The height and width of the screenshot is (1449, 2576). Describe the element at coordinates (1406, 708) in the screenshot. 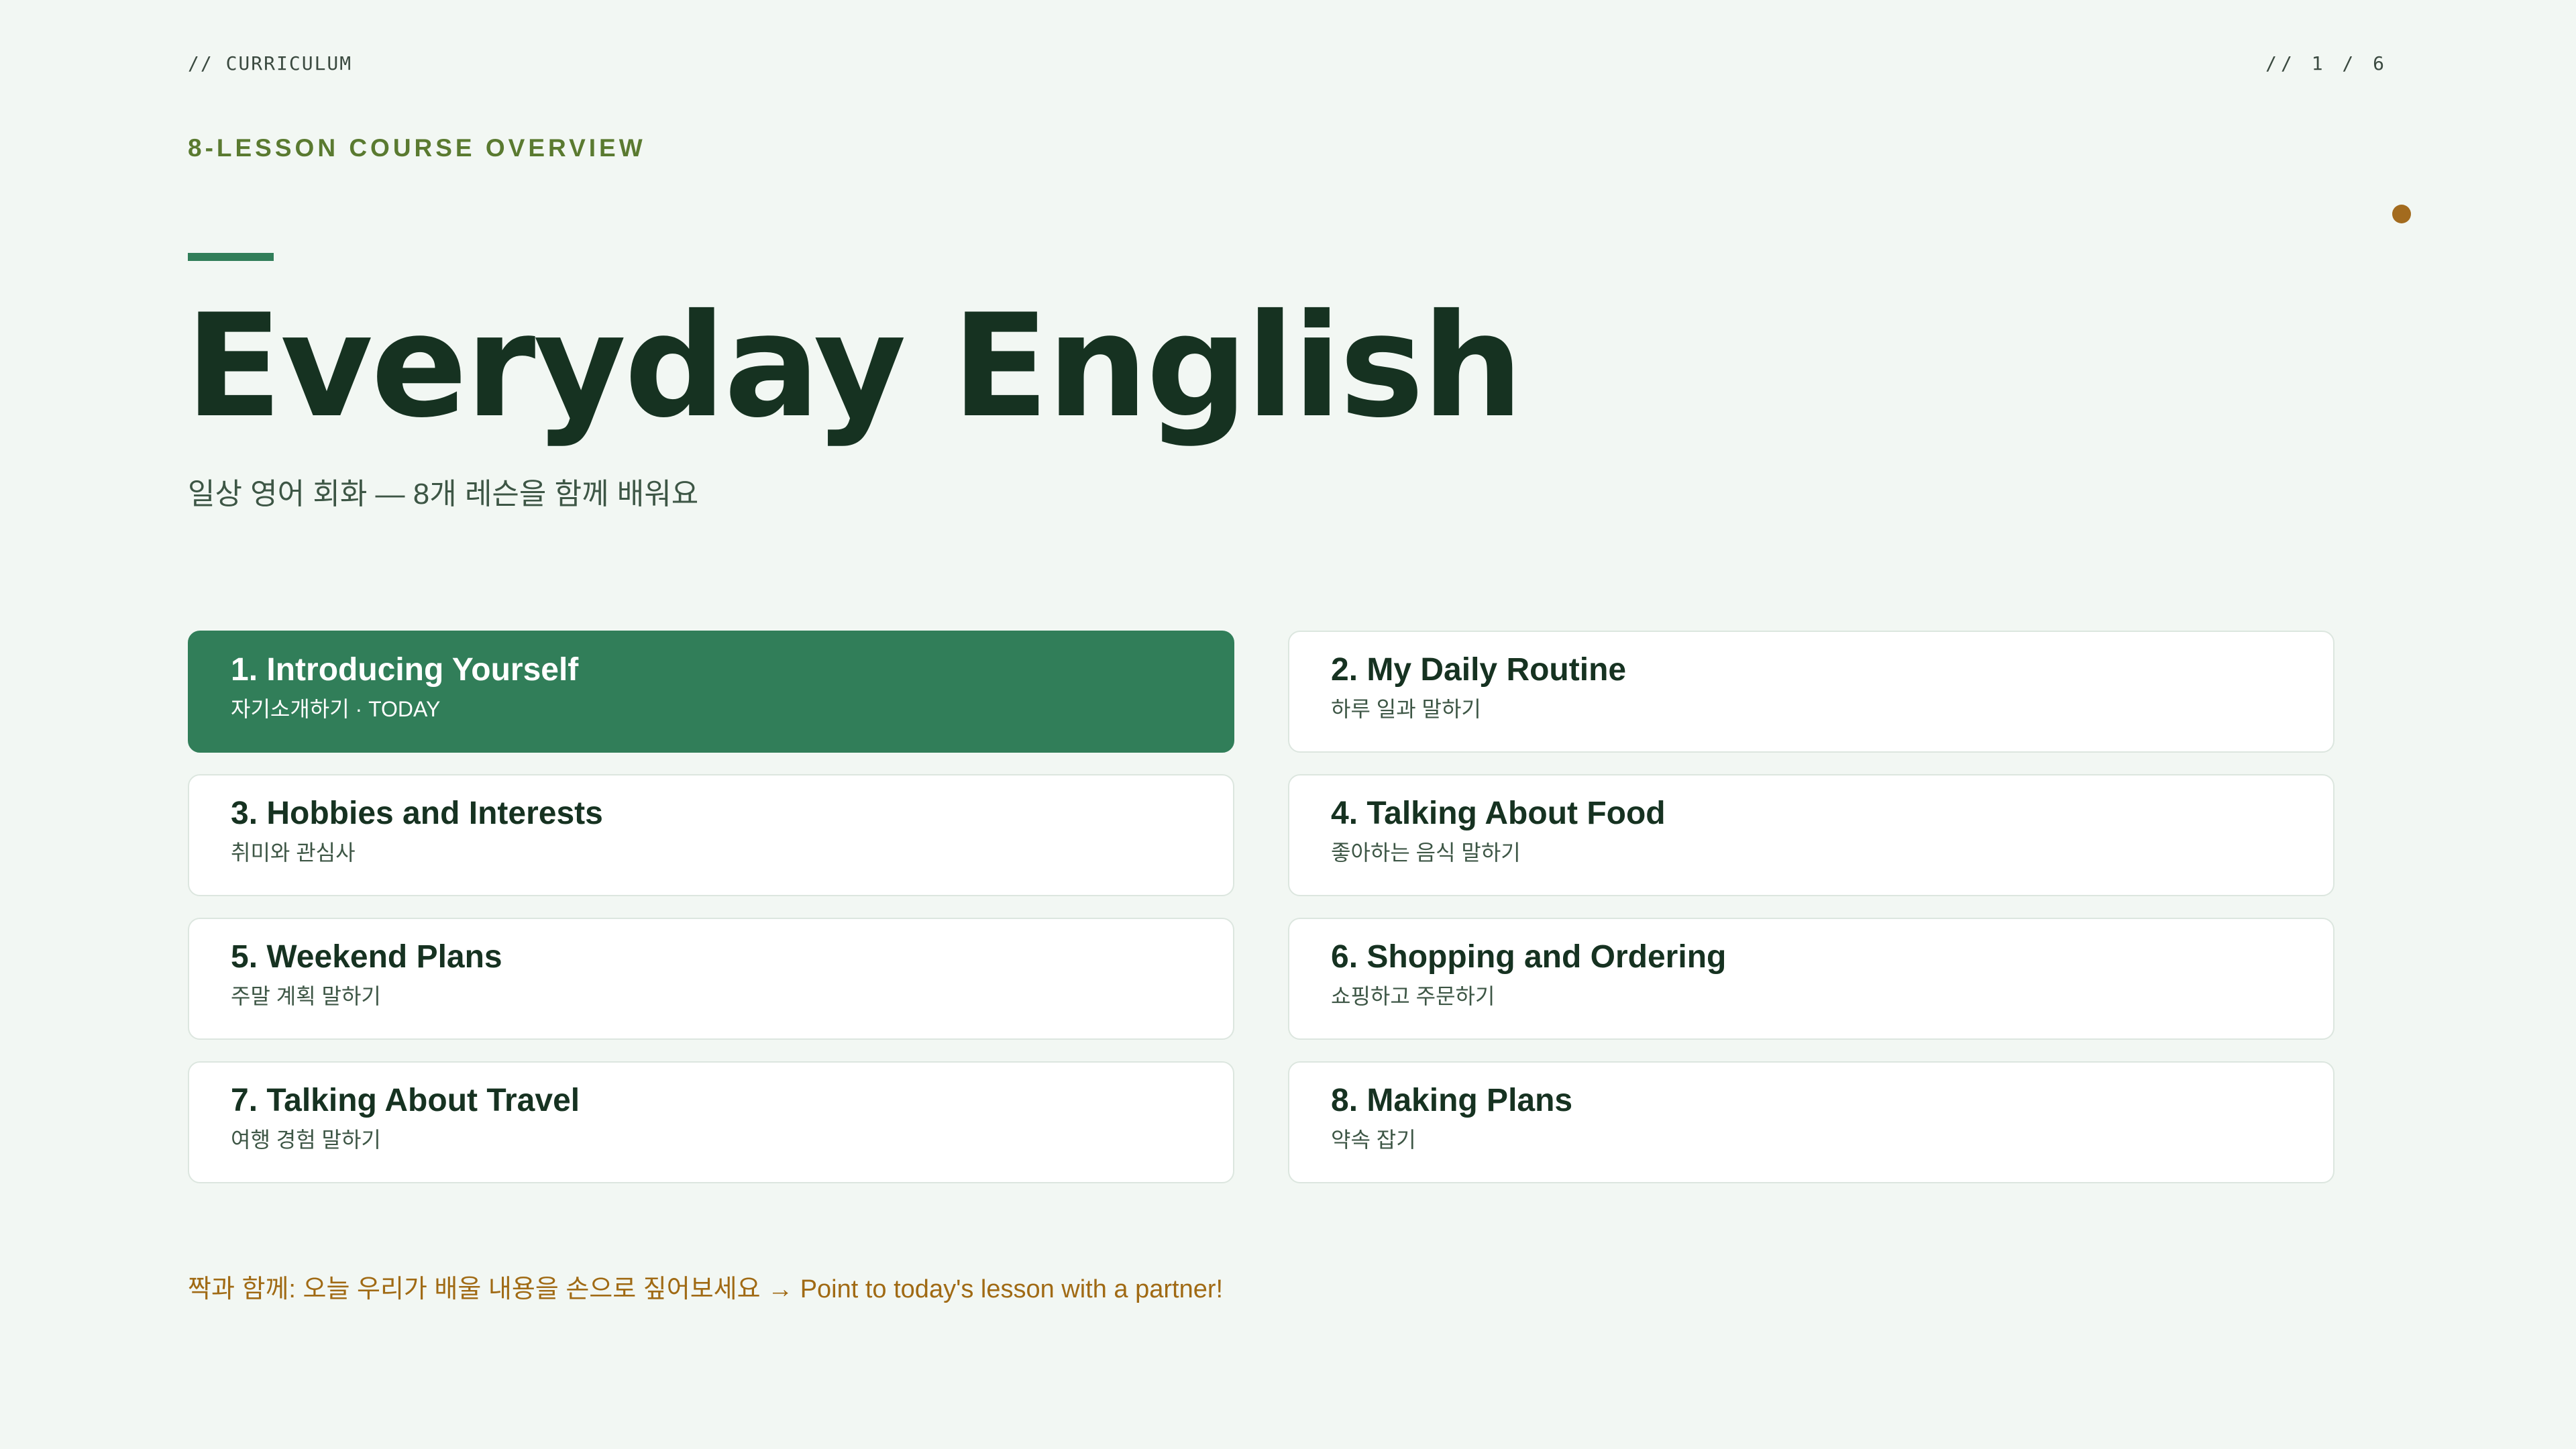

I see `lesson-subtitle: 하루 일과 말하기` at that location.